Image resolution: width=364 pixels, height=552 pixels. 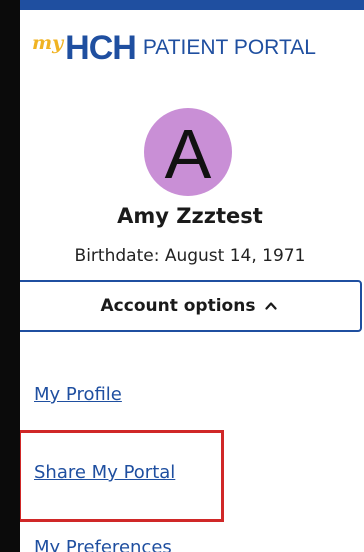 I want to click on my-profile-link: My Profile, so click(x=78, y=394).